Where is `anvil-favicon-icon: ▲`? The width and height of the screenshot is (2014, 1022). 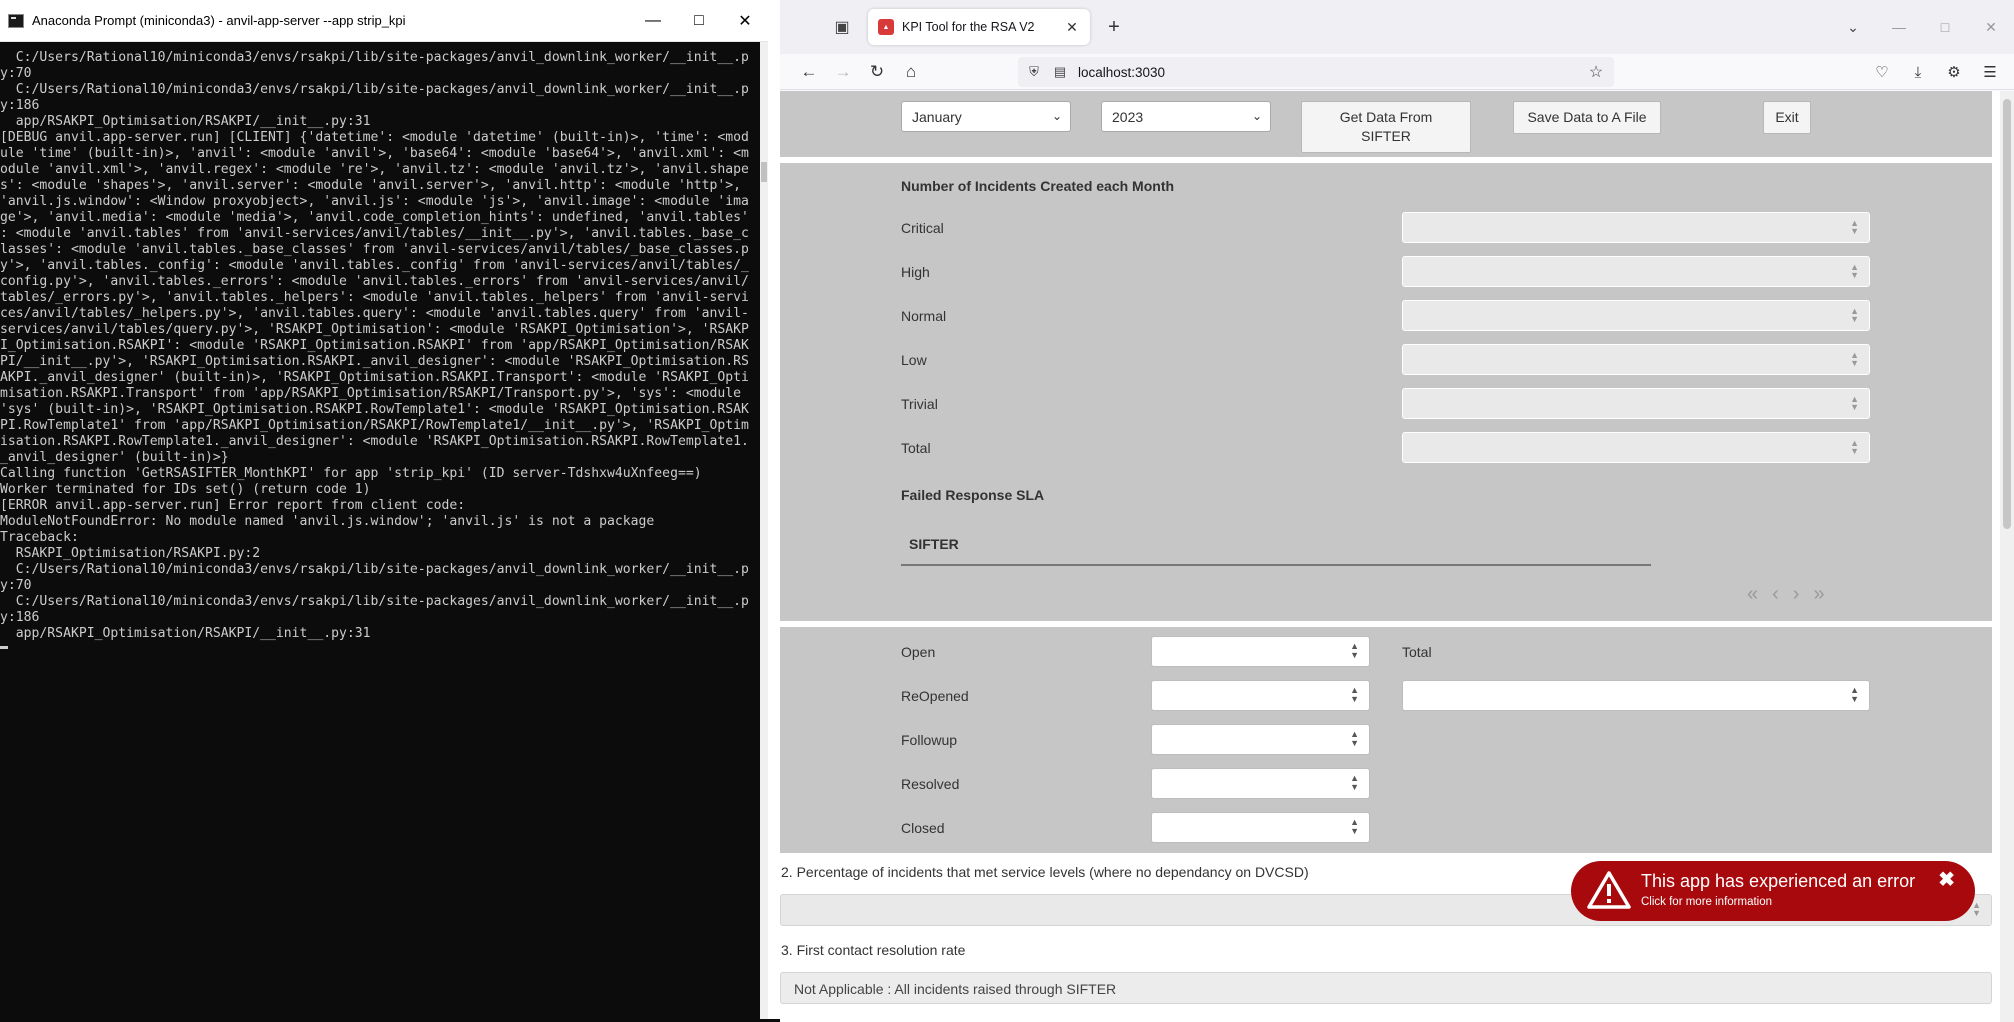
anvil-favicon-icon: ▲ is located at coordinates (886, 27).